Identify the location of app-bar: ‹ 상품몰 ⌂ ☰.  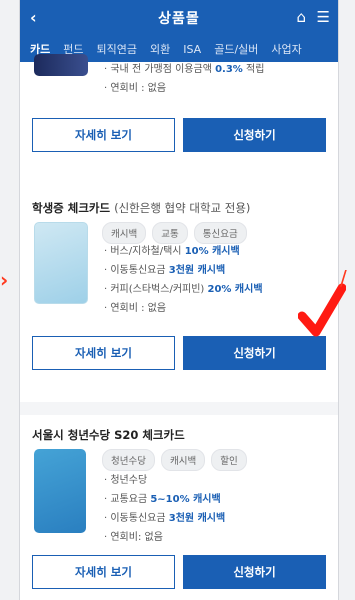
(179, 18).